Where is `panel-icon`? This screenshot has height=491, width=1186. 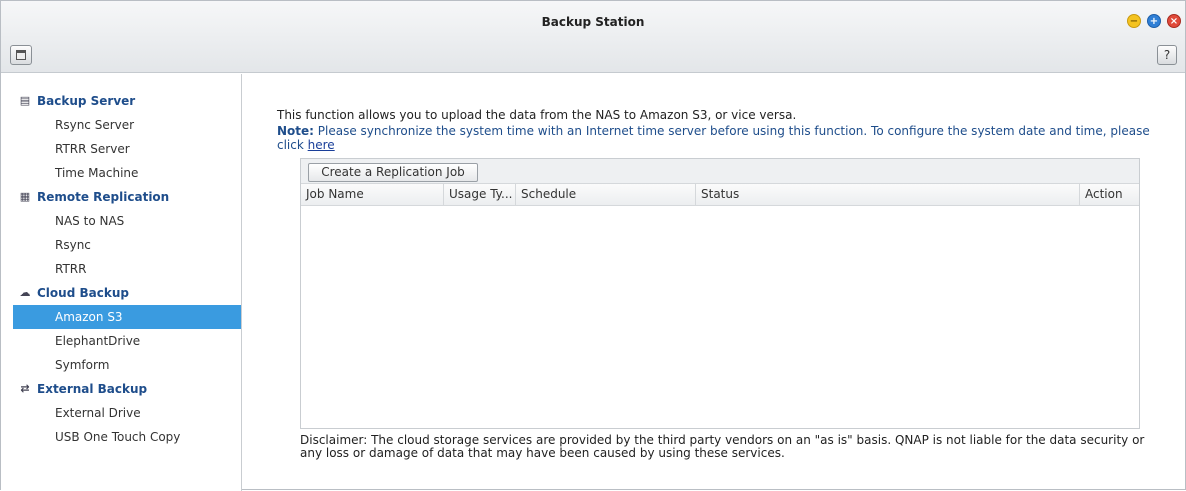
panel-icon is located at coordinates (21, 55).